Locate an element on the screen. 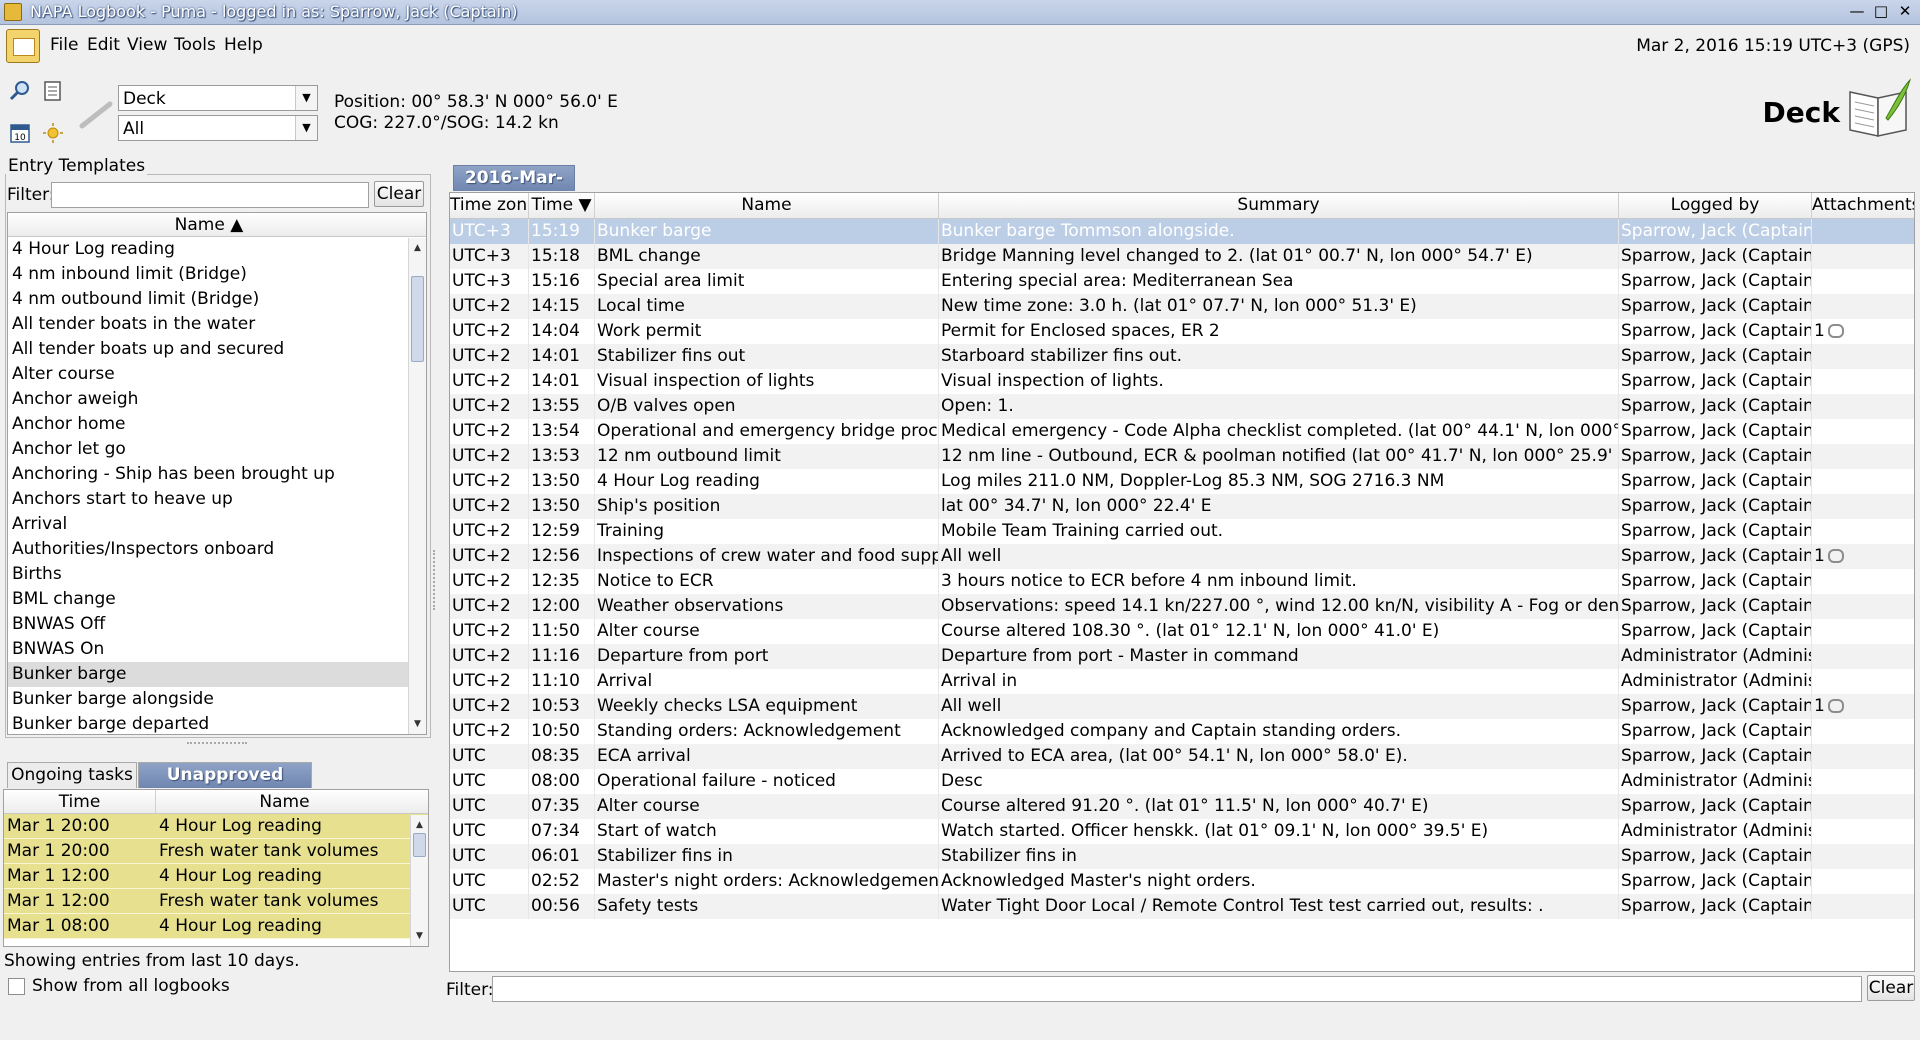 The image size is (1920, 1040). scroll-thumb is located at coordinates (417, 319).